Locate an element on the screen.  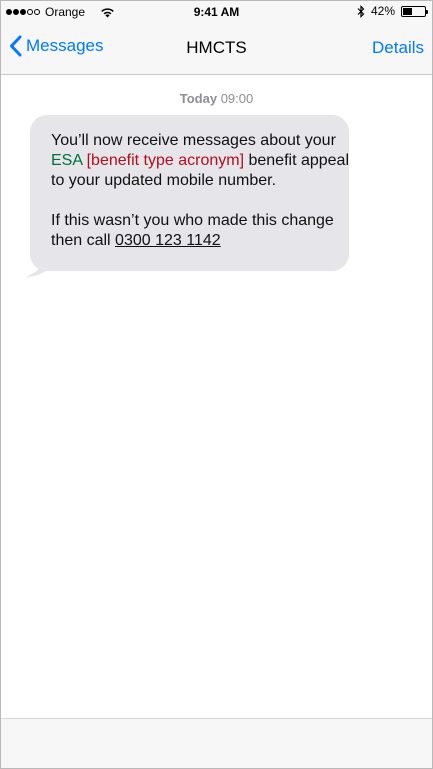
status-bar: Orange 9:41 AM 42% is located at coordinates (216, 12).